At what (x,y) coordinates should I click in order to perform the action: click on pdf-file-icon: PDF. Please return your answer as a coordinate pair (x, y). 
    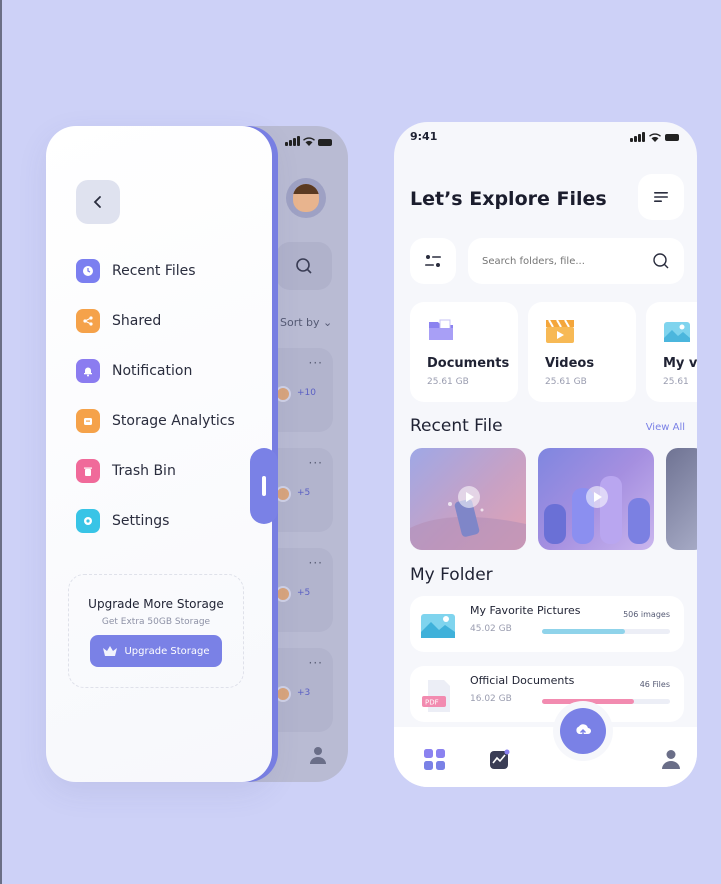
    Looking at the image, I should click on (436, 696).